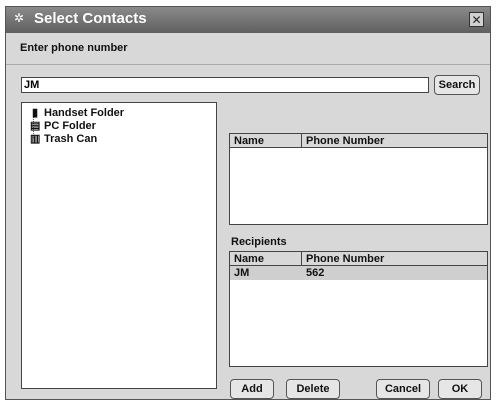 The width and height of the screenshot is (497, 405). Describe the element at coordinates (457, 85) in the screenshot. I see `search-button: Search` at that location.